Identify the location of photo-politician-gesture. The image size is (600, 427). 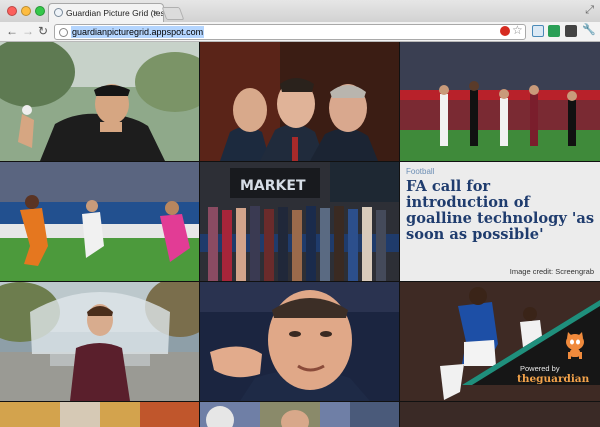
(299, 341).